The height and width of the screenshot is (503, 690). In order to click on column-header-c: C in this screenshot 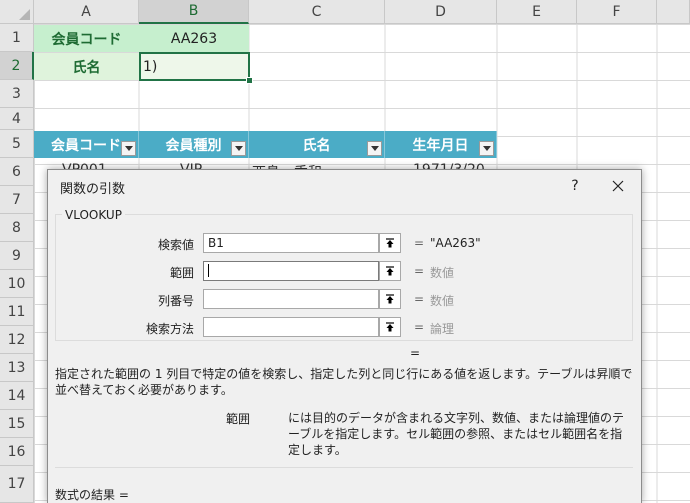, I will do `click(317, 12)`.